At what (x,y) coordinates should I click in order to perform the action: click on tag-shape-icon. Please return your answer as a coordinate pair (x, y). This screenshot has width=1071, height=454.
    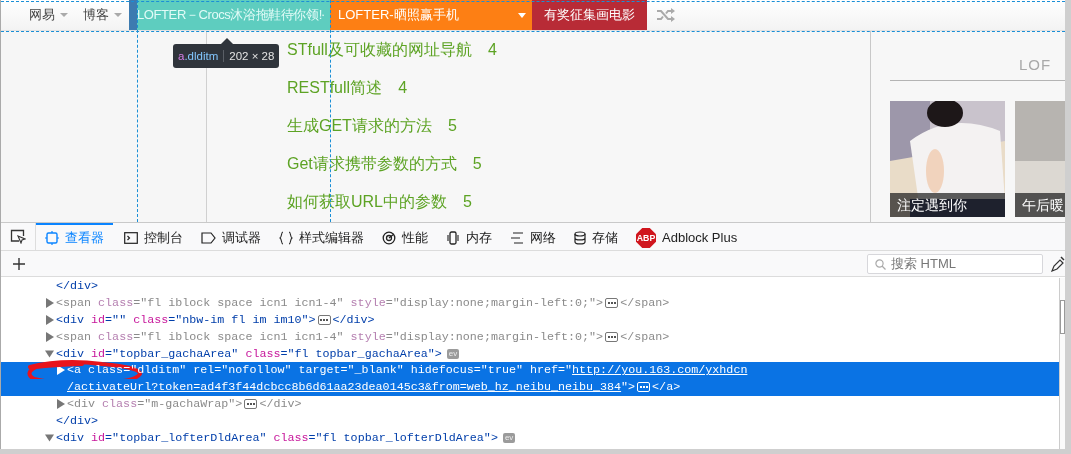
    Looking at the image, I should click on (208, 237).